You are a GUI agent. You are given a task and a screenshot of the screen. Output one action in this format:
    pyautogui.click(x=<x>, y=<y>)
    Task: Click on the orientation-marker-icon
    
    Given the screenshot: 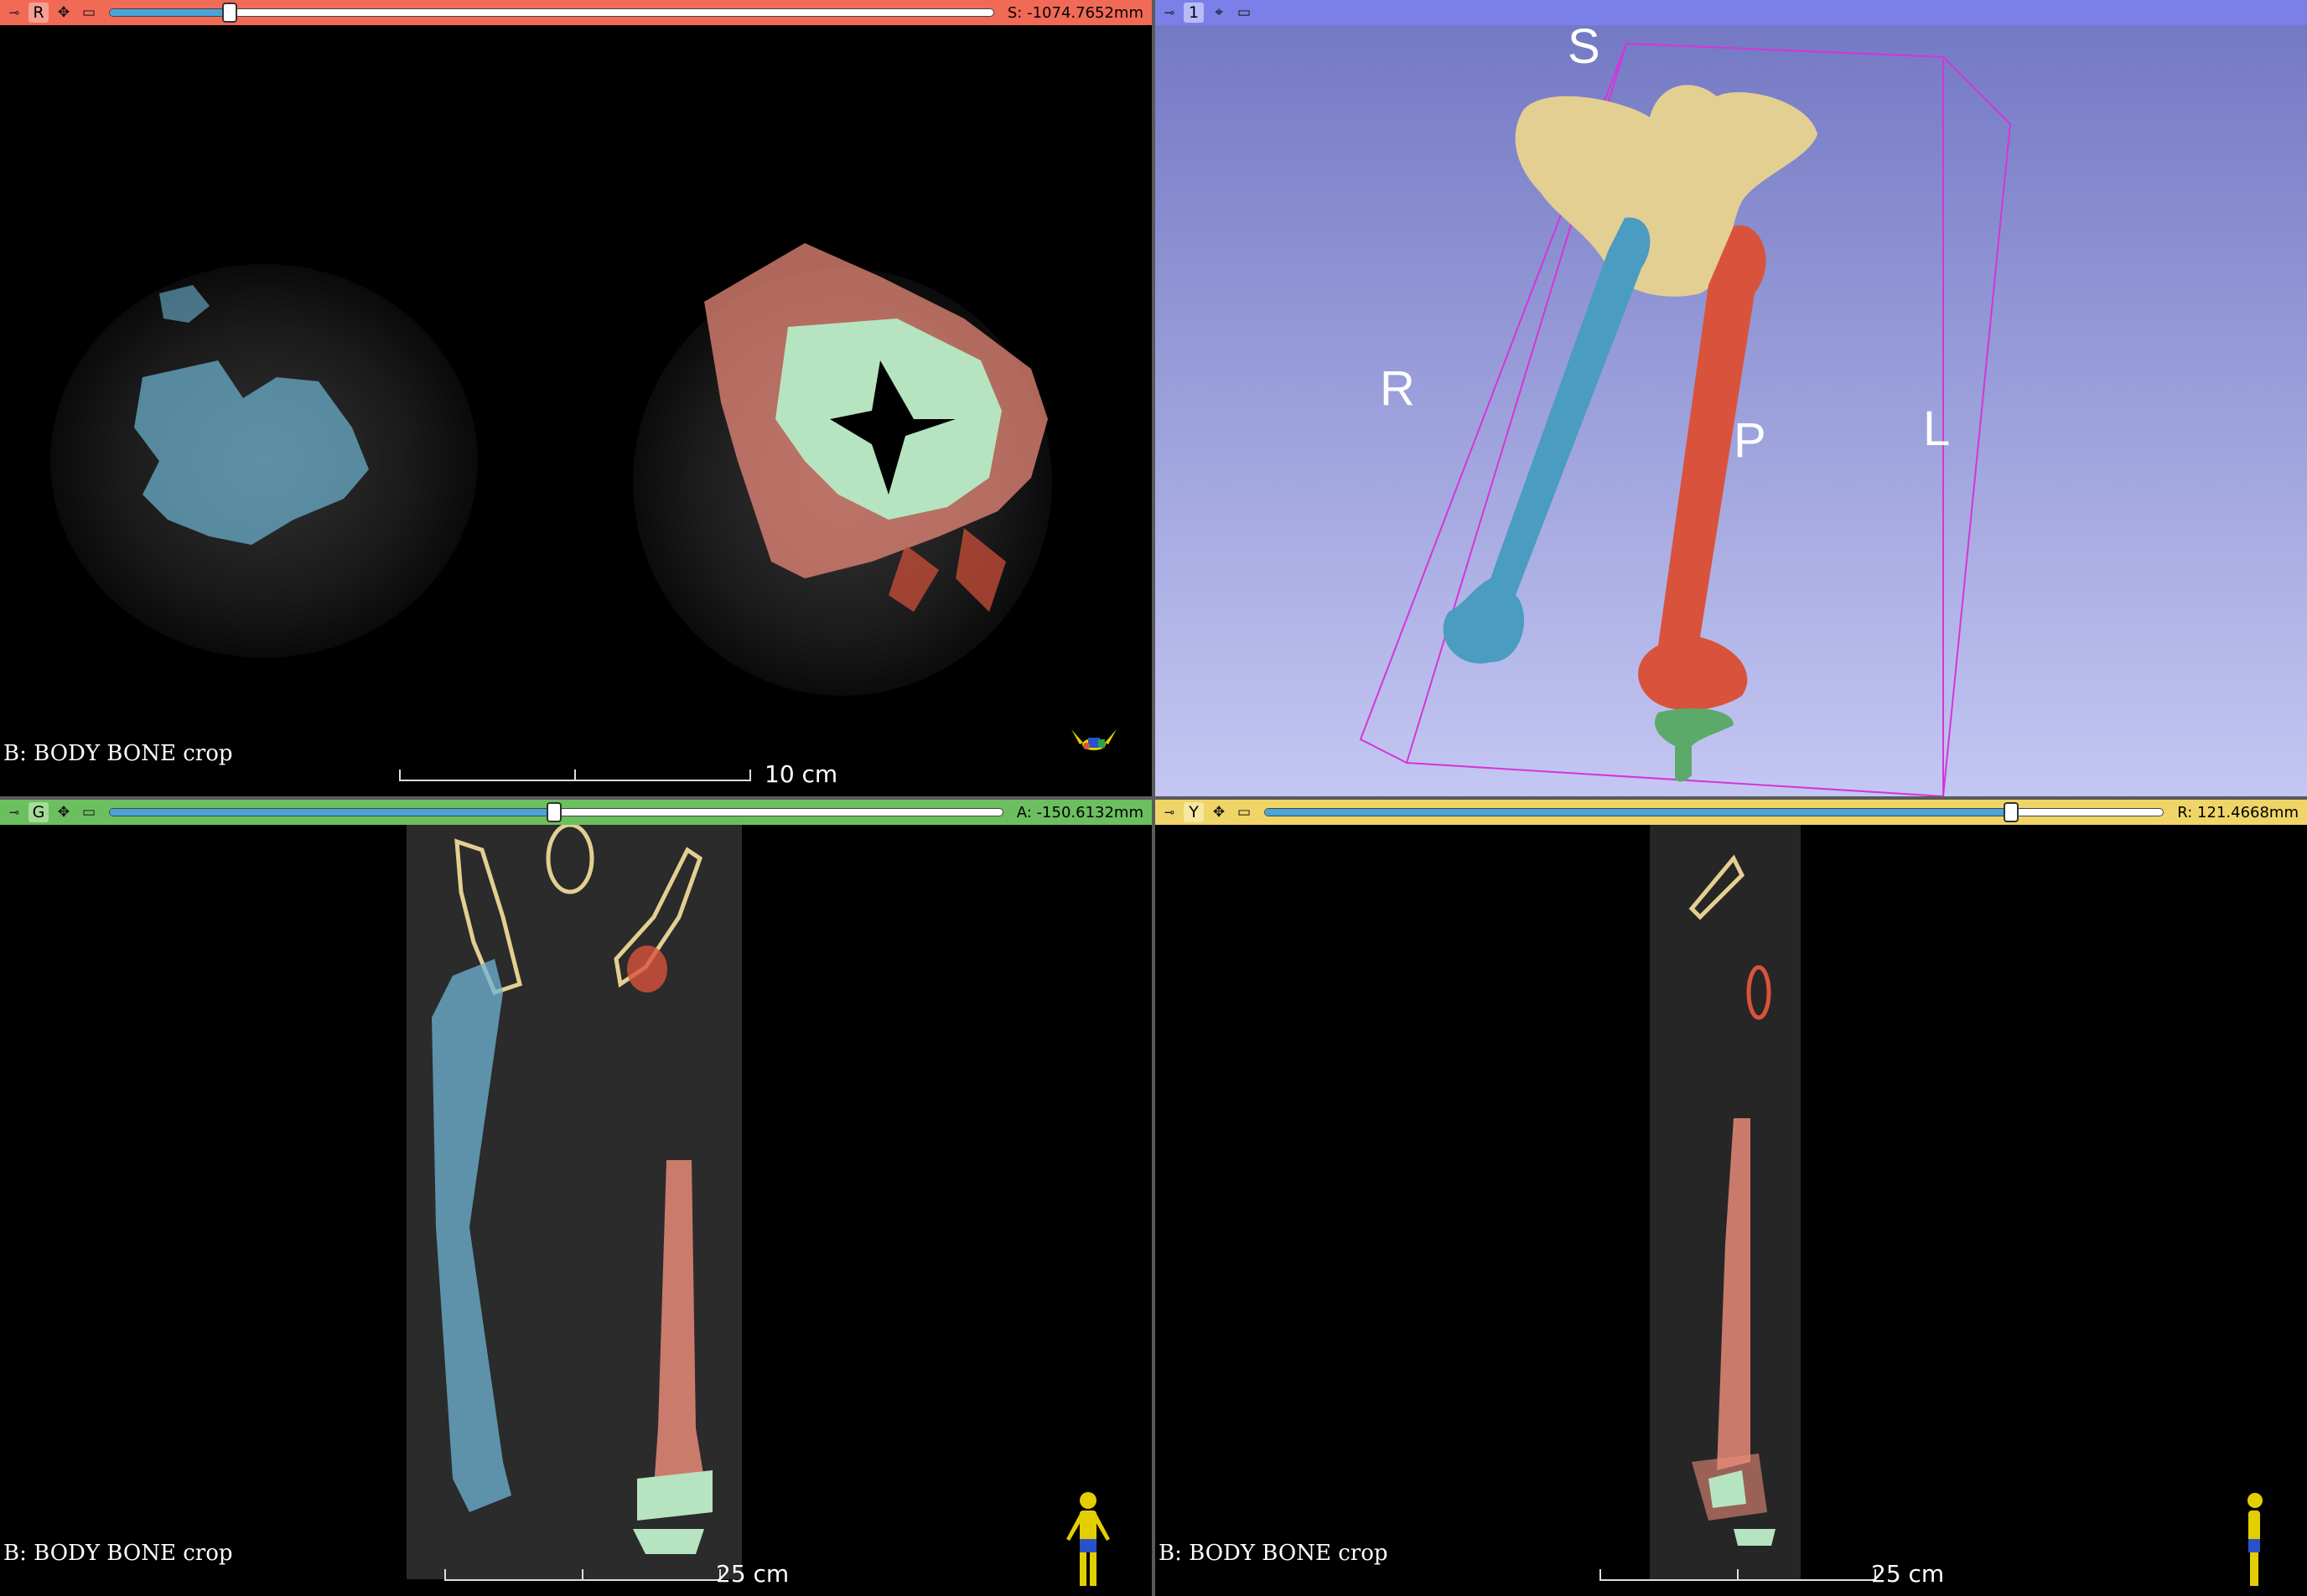 What is the action you would take?
    pyautogui.click(x=1094, y=739)
    